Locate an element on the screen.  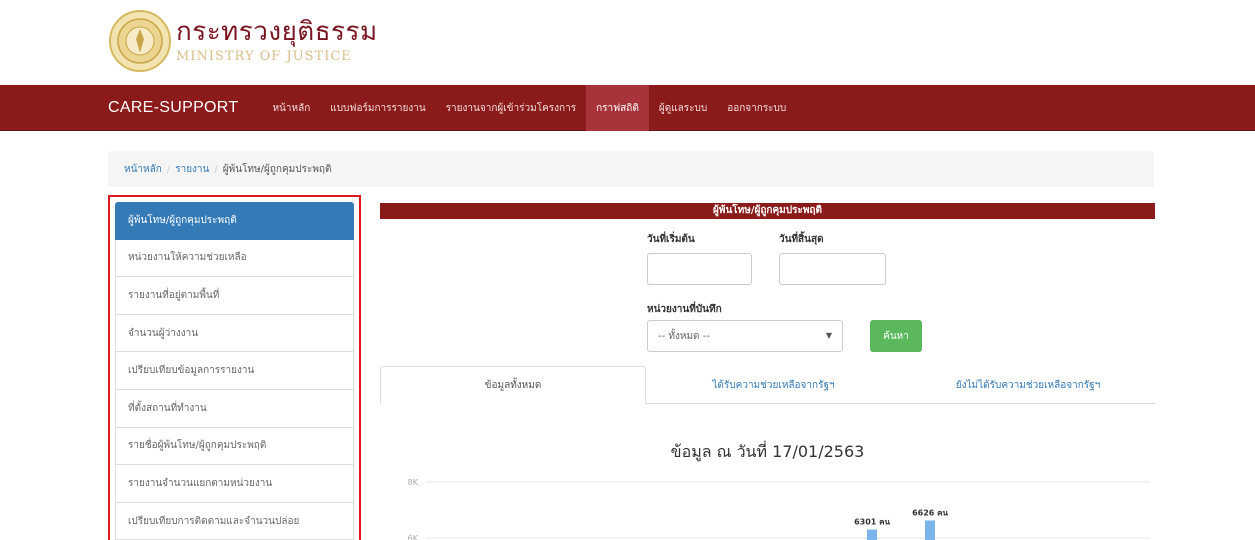
unit-select: -- ทั้งหมด -- ▼ is located at coordinates (745, 336).